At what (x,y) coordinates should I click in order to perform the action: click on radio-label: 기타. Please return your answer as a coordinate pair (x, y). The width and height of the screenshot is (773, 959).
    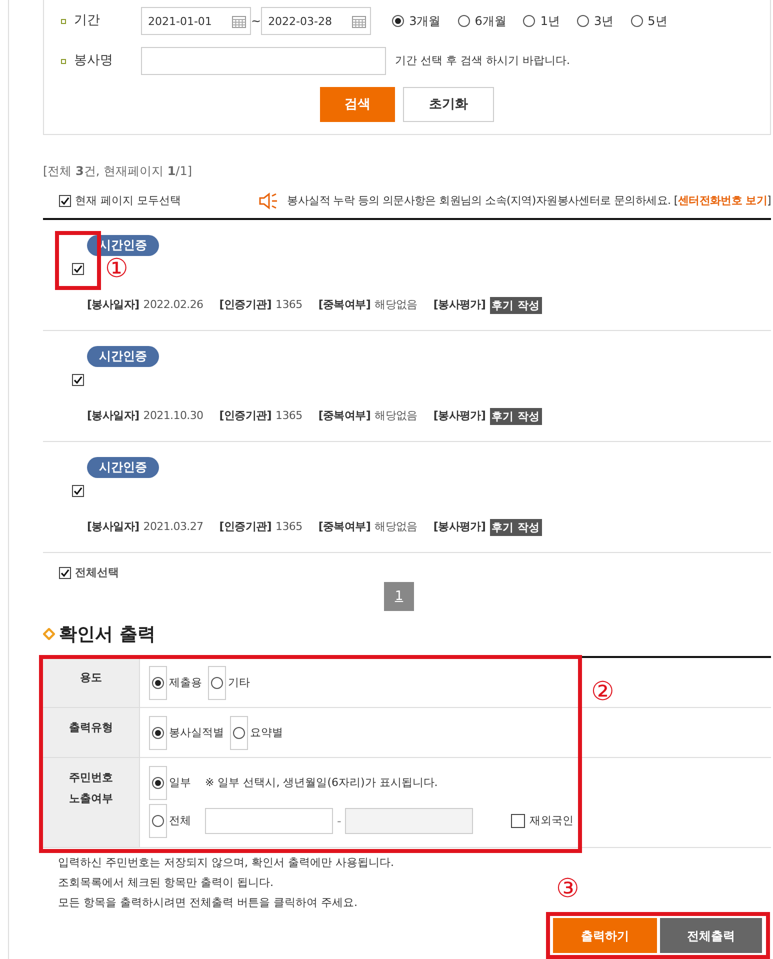
    Looking at the image, I should click on (239, 682).